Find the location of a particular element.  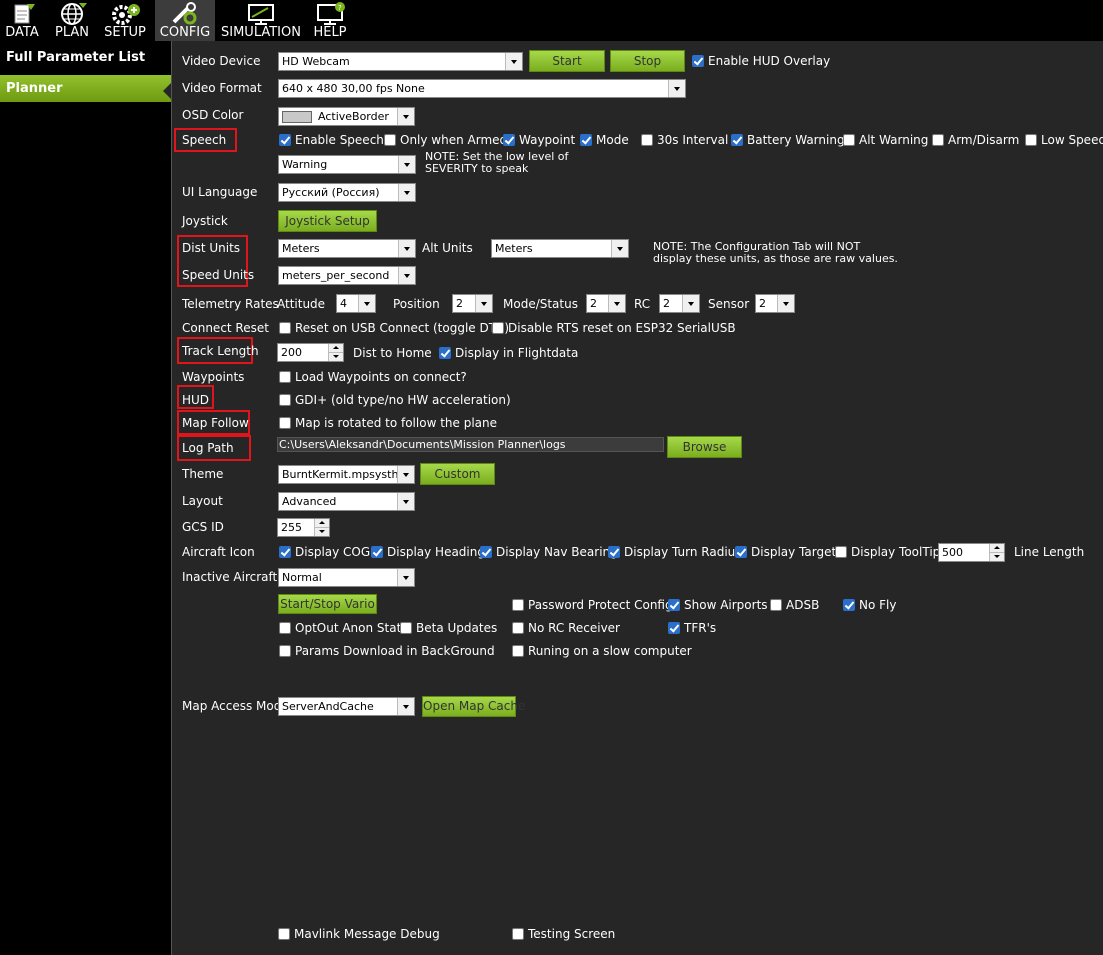

speech-label: Speech is located at coordinates (204, 140).